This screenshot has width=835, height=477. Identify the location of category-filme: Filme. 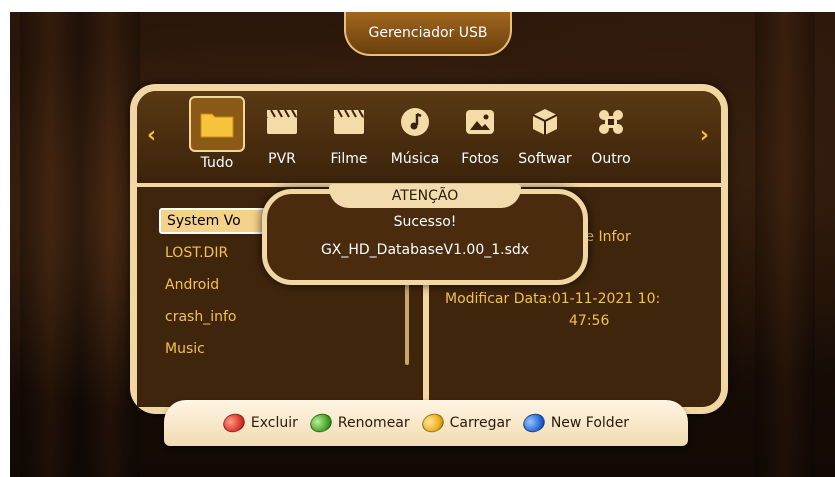
(349, 133).